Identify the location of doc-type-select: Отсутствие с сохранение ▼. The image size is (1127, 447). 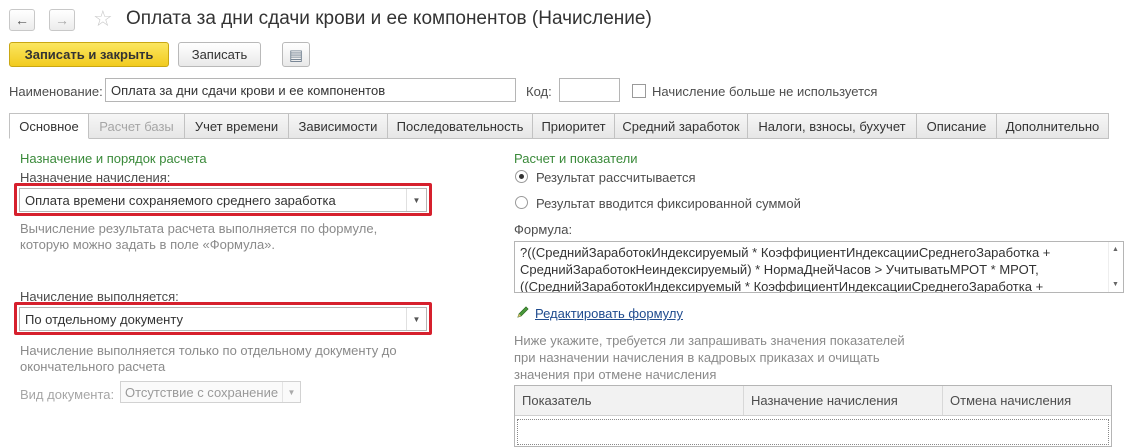
(210, 392).